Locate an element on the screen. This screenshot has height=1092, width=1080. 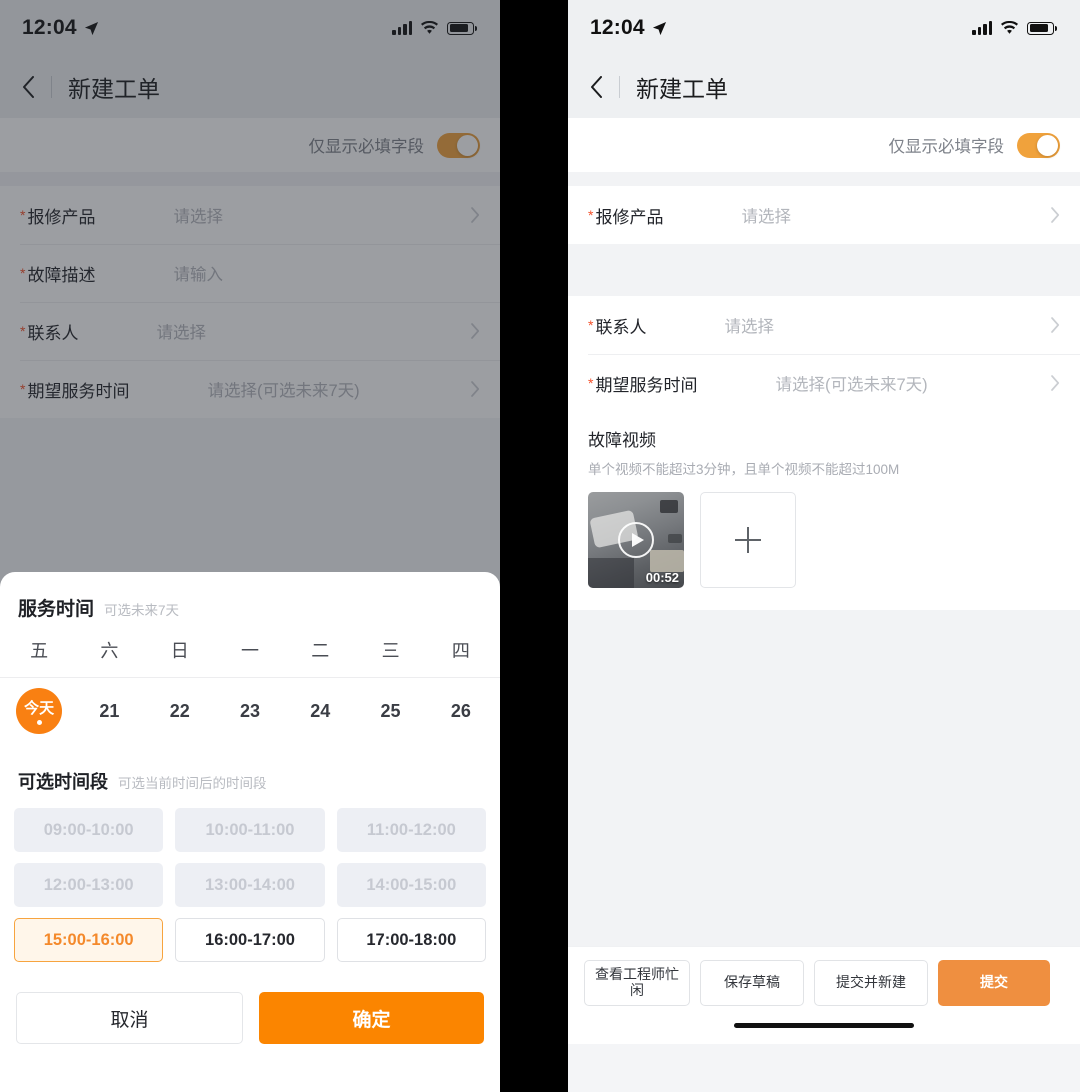
time-slot-disabled: 10:00-11:00 is located at coordinates (250, 830).